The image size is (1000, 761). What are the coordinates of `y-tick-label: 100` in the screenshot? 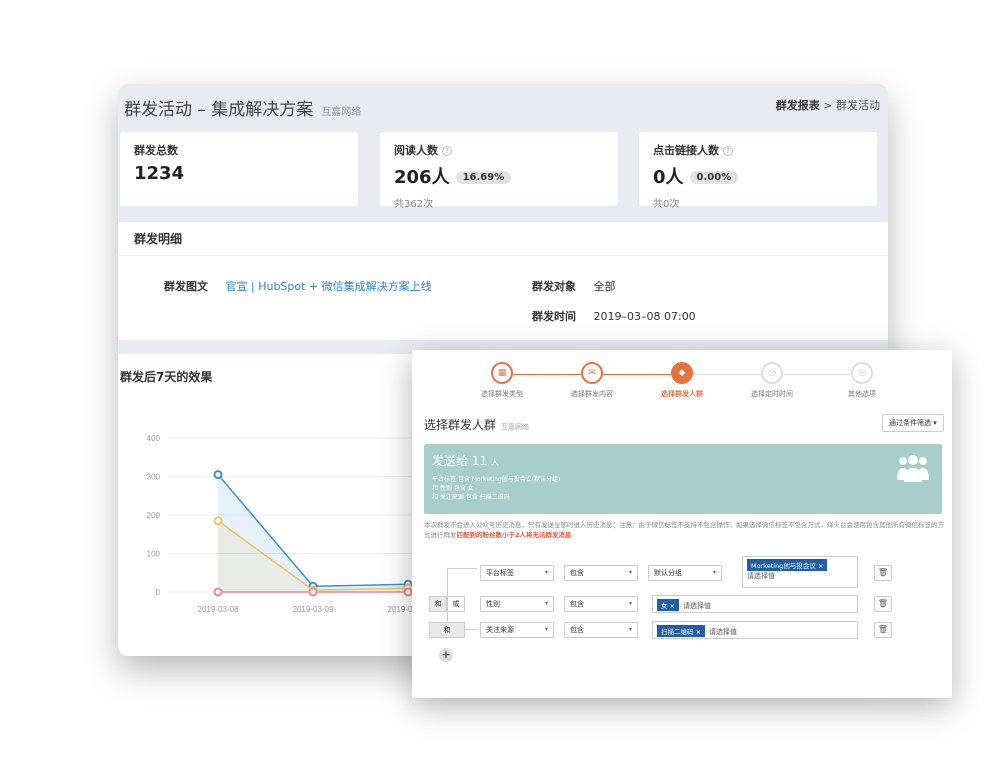 It's located at (154, 554).